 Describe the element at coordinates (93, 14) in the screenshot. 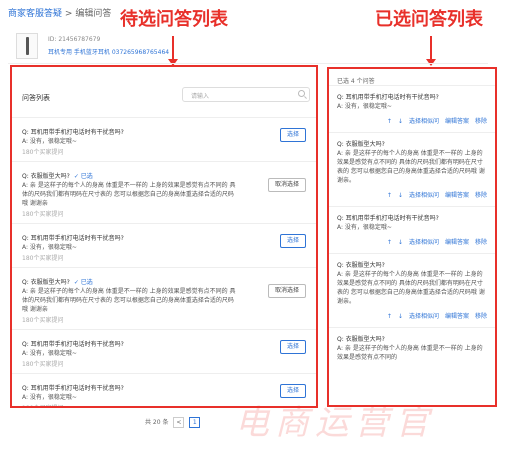

I see `breadcrumb-current: 编辑问答` at that location.